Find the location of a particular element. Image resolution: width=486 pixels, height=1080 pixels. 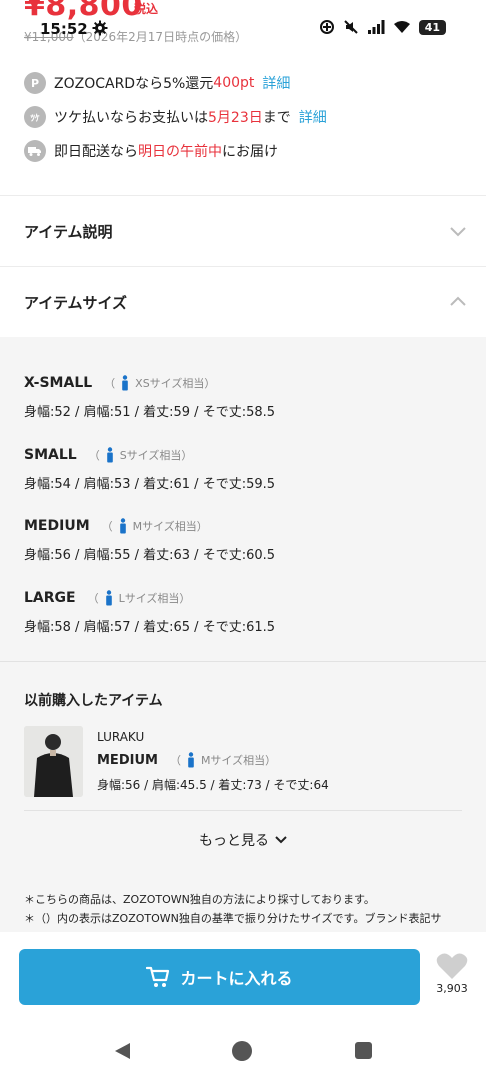

benefit-delivery: 即日配送なら 明日の午前中 にお届け is located at coordinates (244, 151).